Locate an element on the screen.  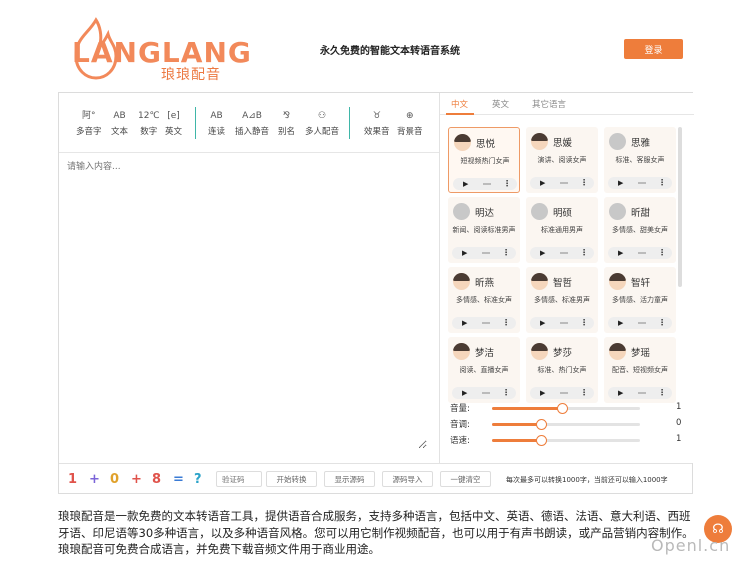
voice-description: 阅读、直播女声 is located at coordinates (484, 370).